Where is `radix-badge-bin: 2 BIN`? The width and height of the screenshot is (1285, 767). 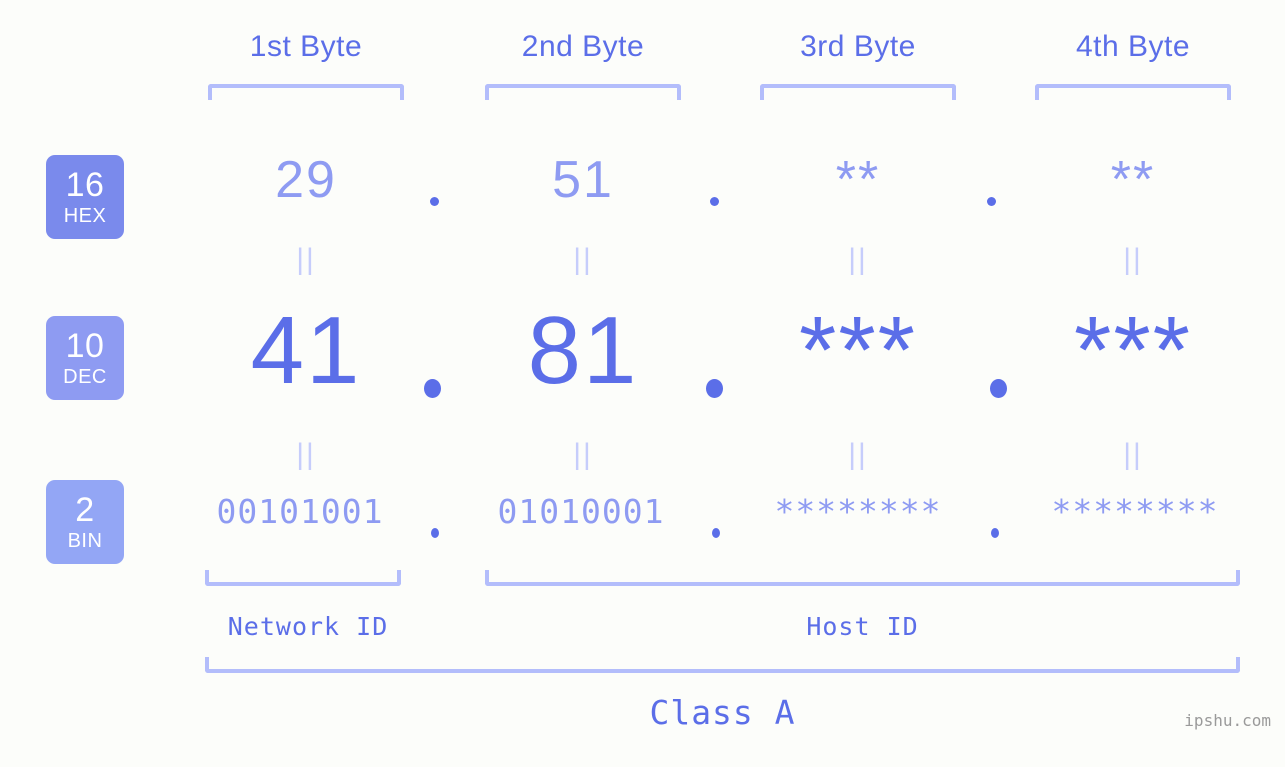
radix-badge-bin: 2 BIN is located at coordinates (85, 522).